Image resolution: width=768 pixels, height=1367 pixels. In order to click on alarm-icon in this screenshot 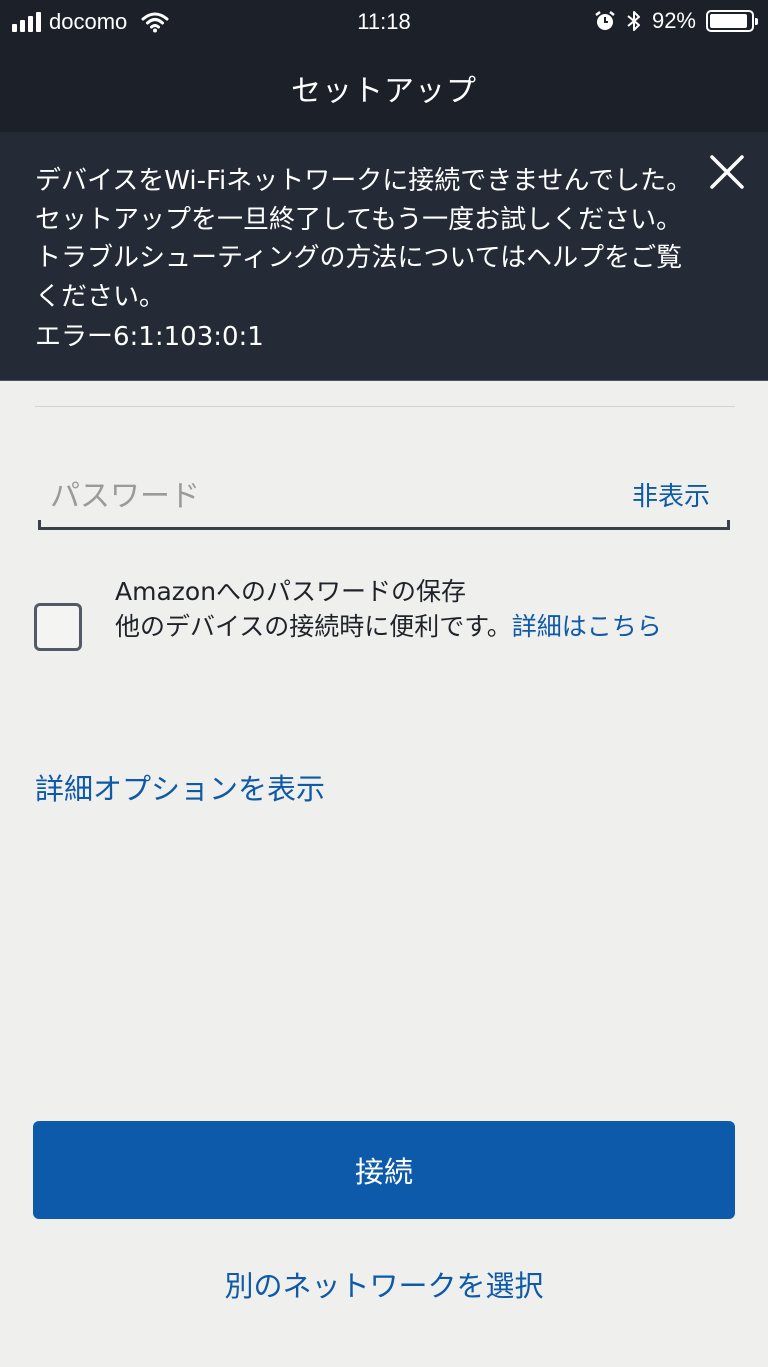, I will do `click(605, 20)`.